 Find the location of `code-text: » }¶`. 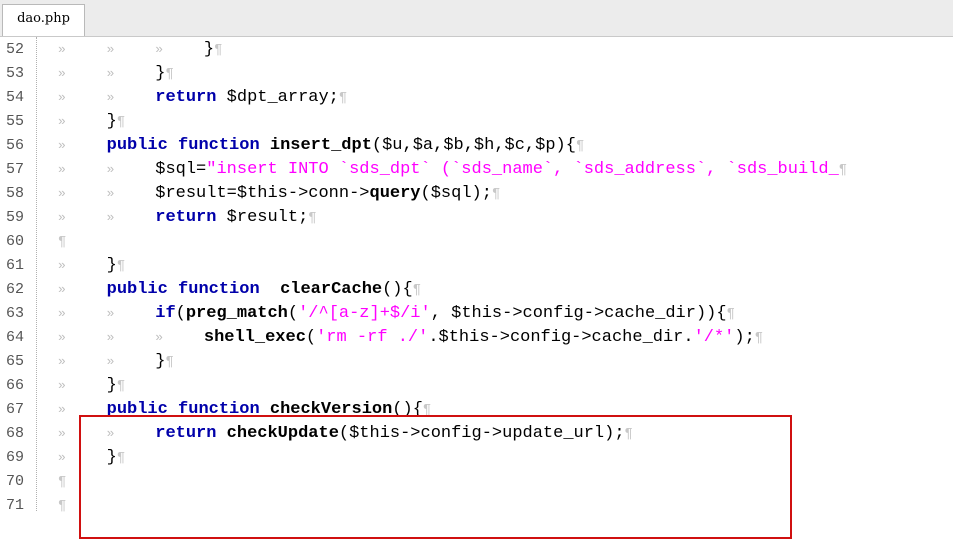

code-text: » }¶ is located at coordinates (91, 266).